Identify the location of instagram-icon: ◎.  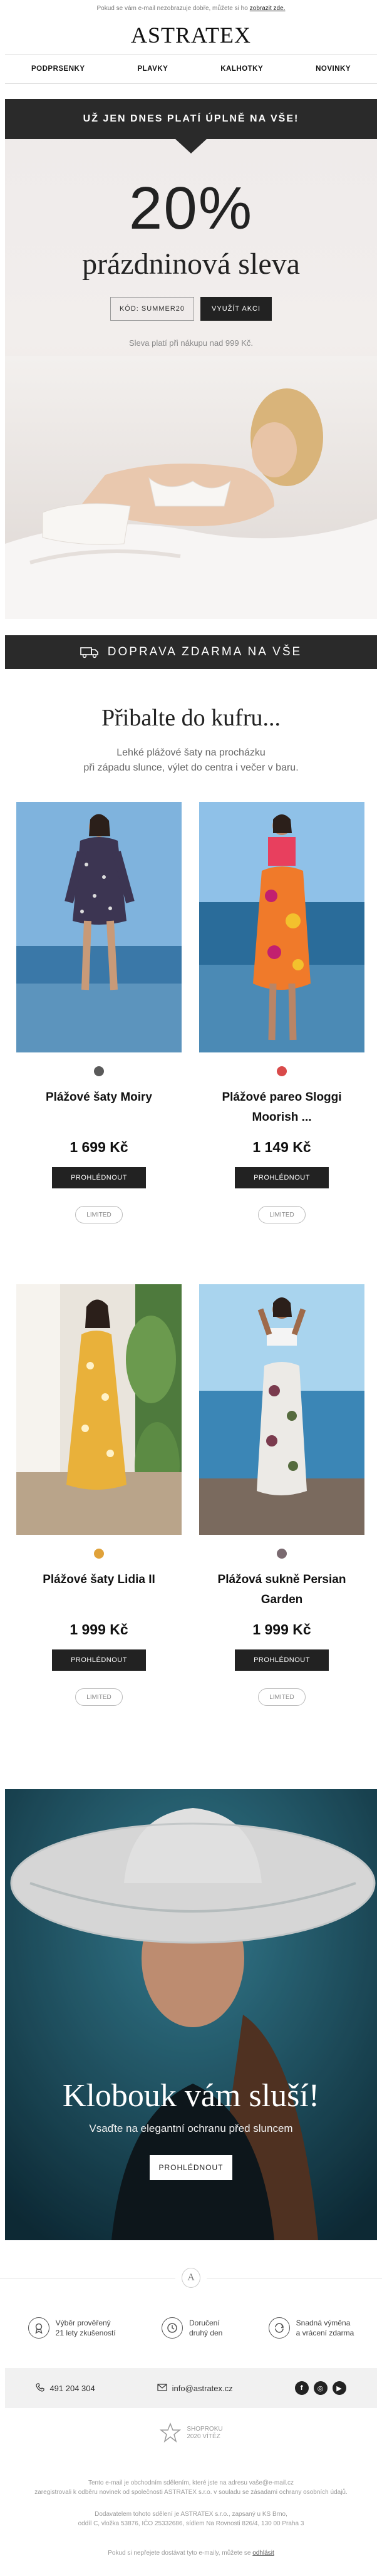
(320, 2388).